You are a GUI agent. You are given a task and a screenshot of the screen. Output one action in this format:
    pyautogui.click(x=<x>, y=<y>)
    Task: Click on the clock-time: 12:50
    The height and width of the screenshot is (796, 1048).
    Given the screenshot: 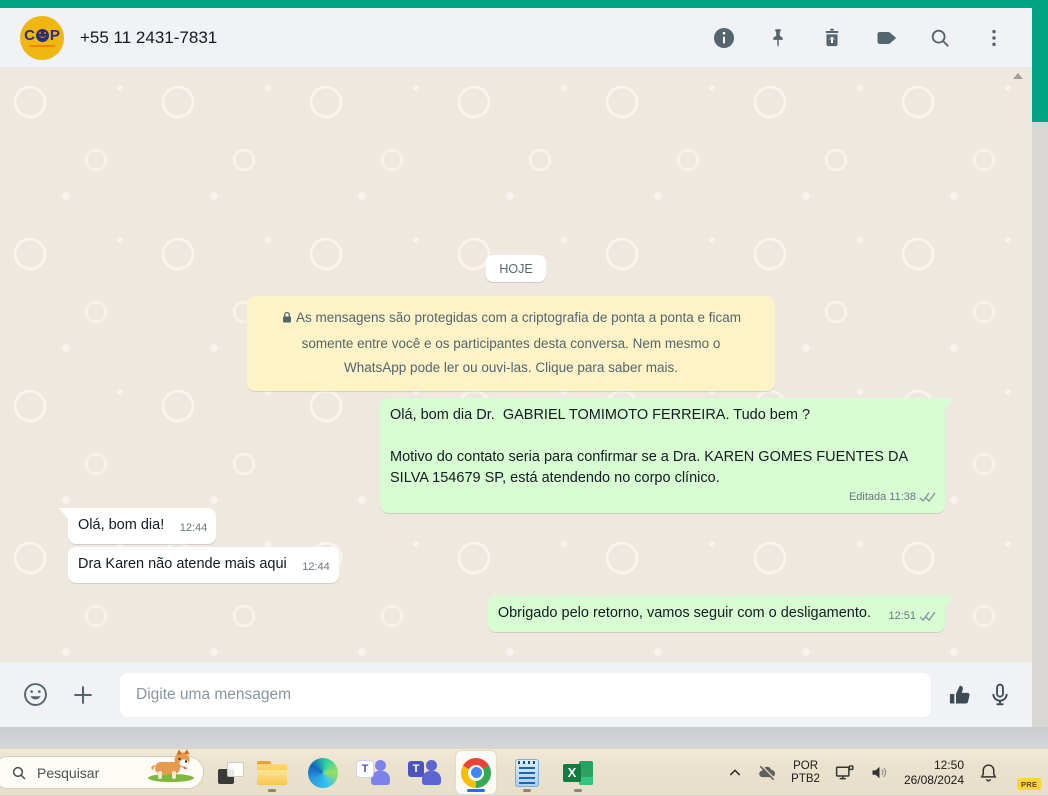 What is the action you would take?
    pyautogui.click(x=948, y=764)
    